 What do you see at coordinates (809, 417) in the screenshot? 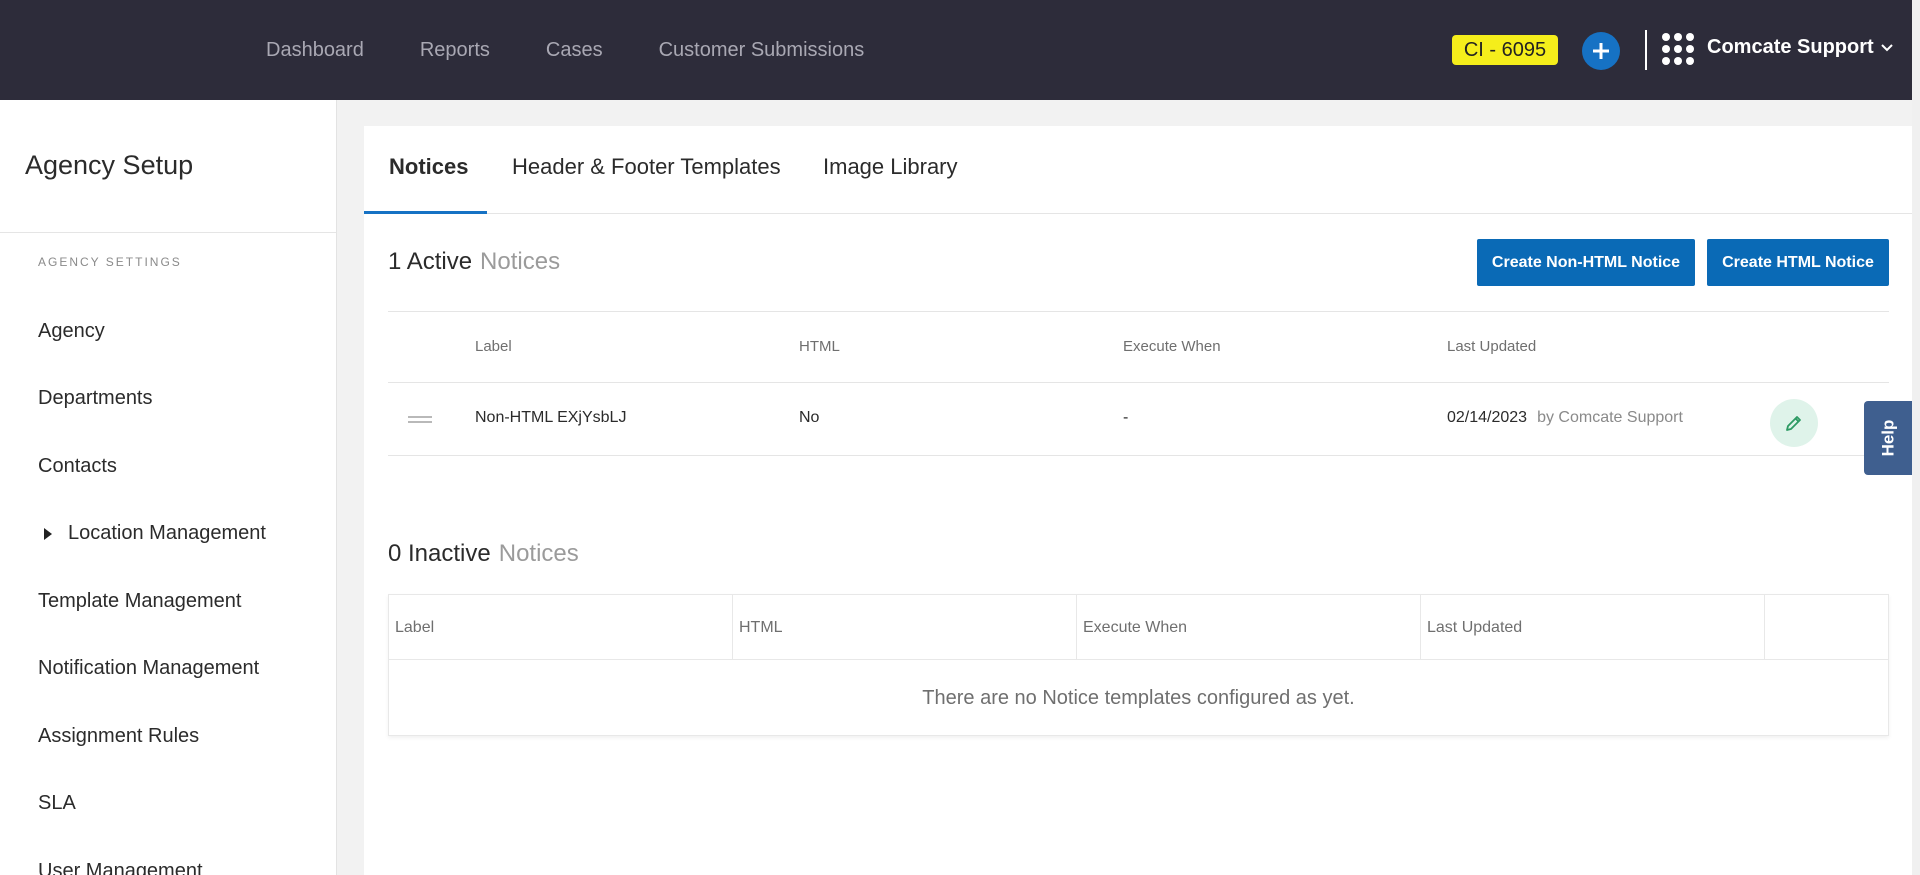
I see `notice-html-cell: No` at bounding box center [809, 417].